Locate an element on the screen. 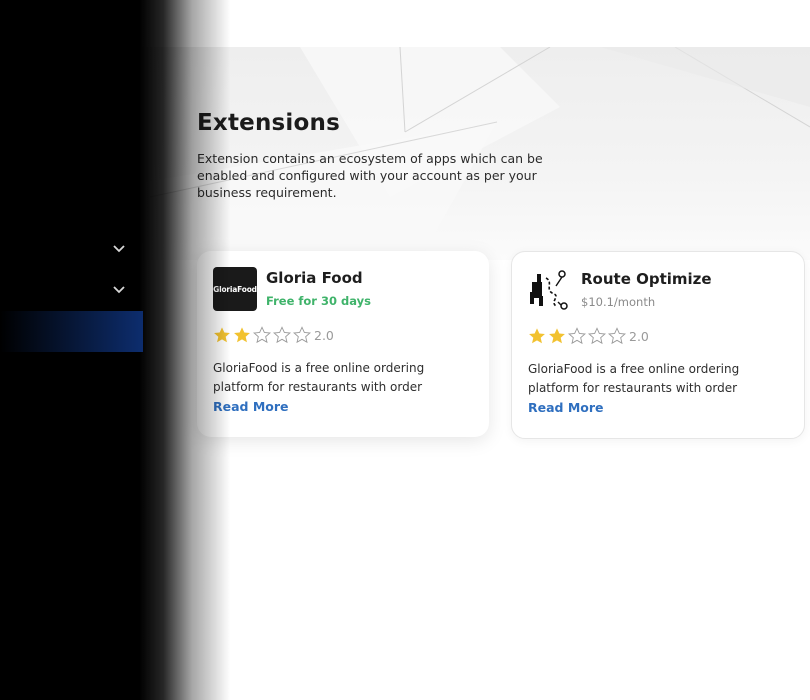 This screenshot has height=700, width=810. page-title: Extensions is located at coordinates (268, 123).